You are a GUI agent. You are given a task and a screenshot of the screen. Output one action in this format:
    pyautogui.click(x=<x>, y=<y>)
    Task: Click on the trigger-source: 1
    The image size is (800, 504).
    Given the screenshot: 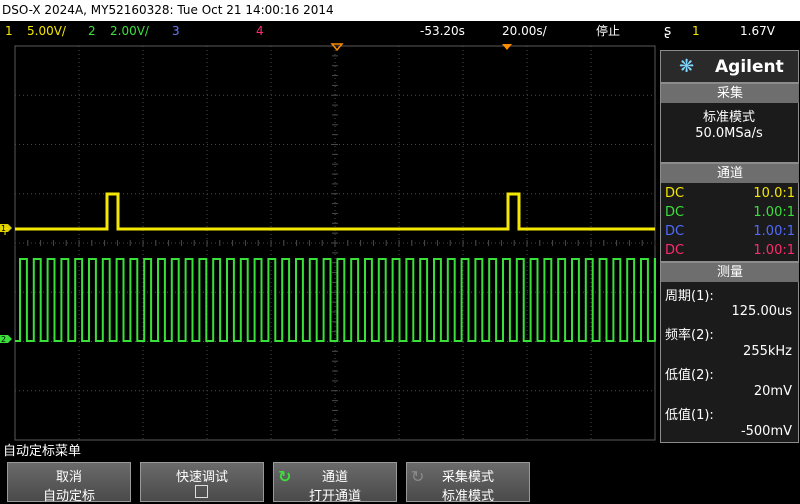 What is the action you would take?
    pyautogui.click(x=696, y=31)
    